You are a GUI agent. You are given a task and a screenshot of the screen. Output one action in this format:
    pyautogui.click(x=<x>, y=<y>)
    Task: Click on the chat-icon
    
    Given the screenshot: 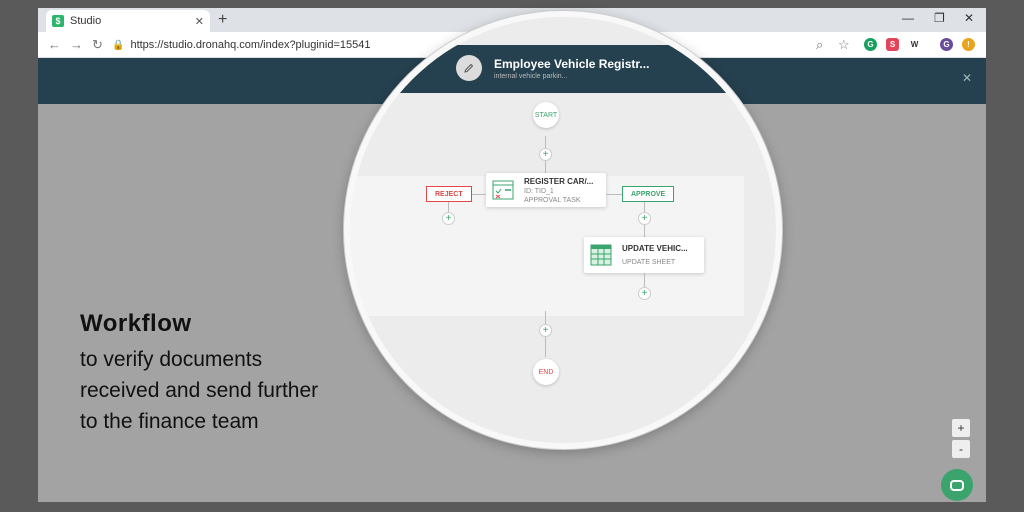 What is the action you would take?
    pyautogui.click(x=957, y=485)
    